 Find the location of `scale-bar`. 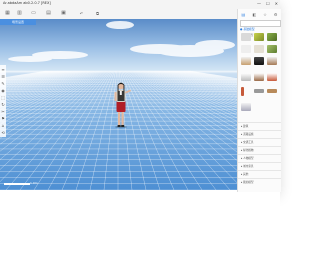

scale-bar is located at coordinates (17, 184).